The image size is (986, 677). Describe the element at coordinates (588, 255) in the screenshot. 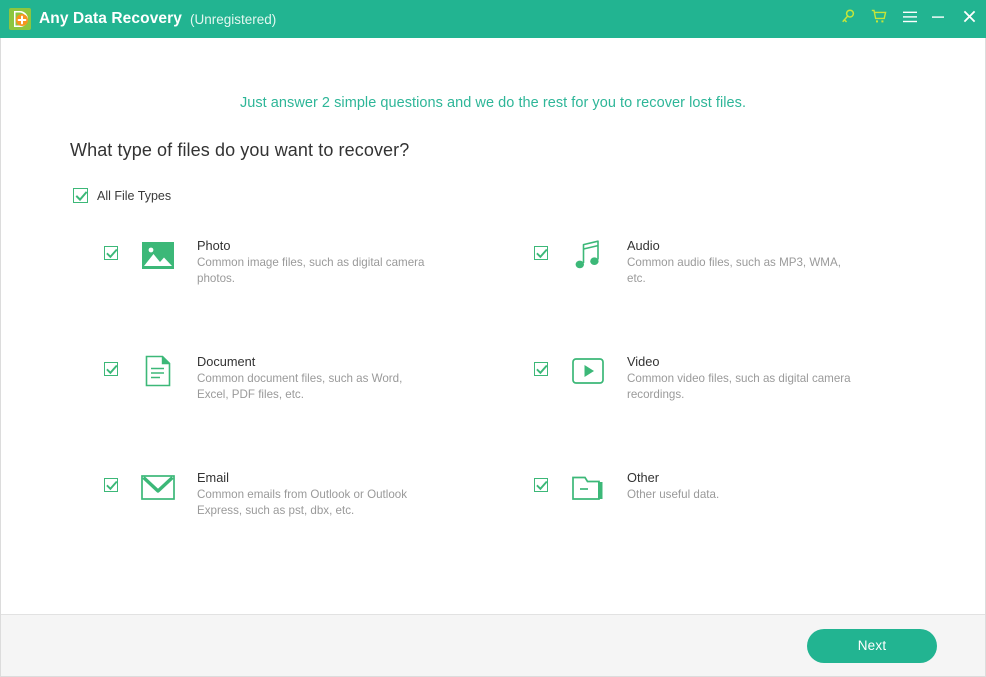

I see `audio-icon` at that location.